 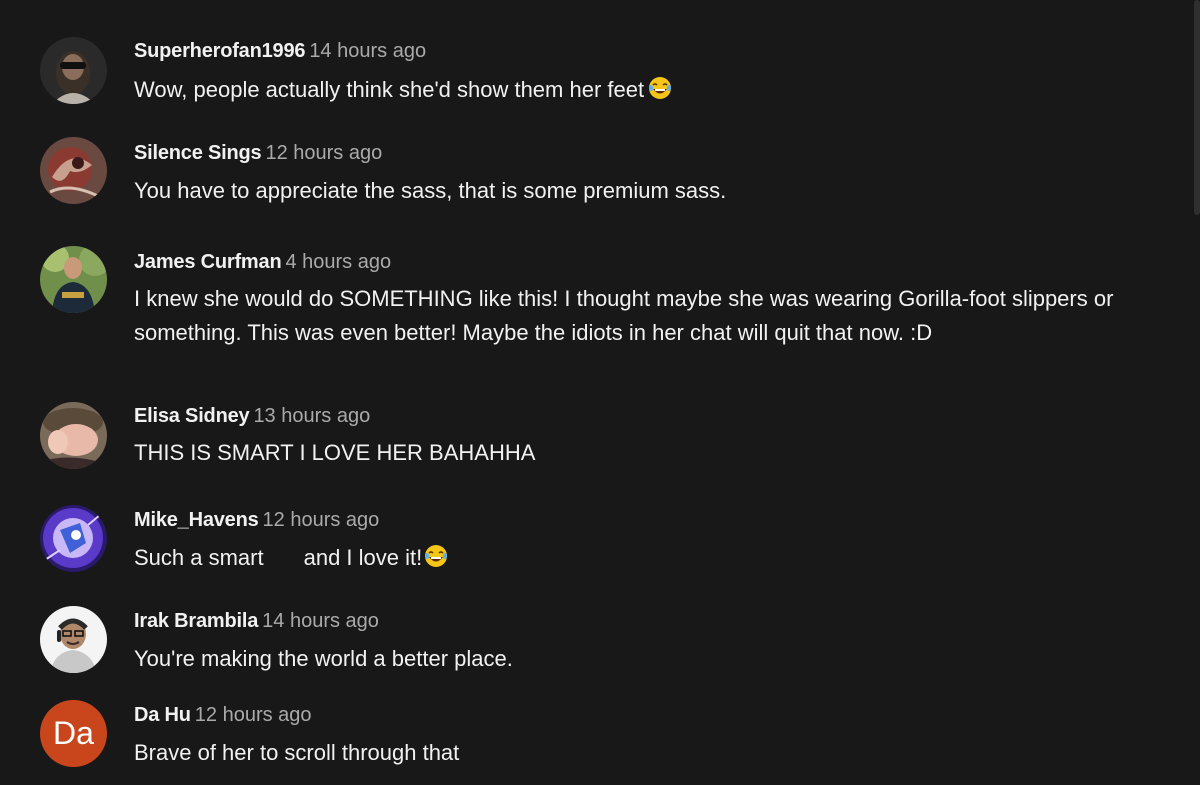 What do you see at coordinates (335, 452) in the screenshot?
I see `comment-text: THIS IS SMART I LOVE HER BAHAHHA` at bounding box center [335, 452].